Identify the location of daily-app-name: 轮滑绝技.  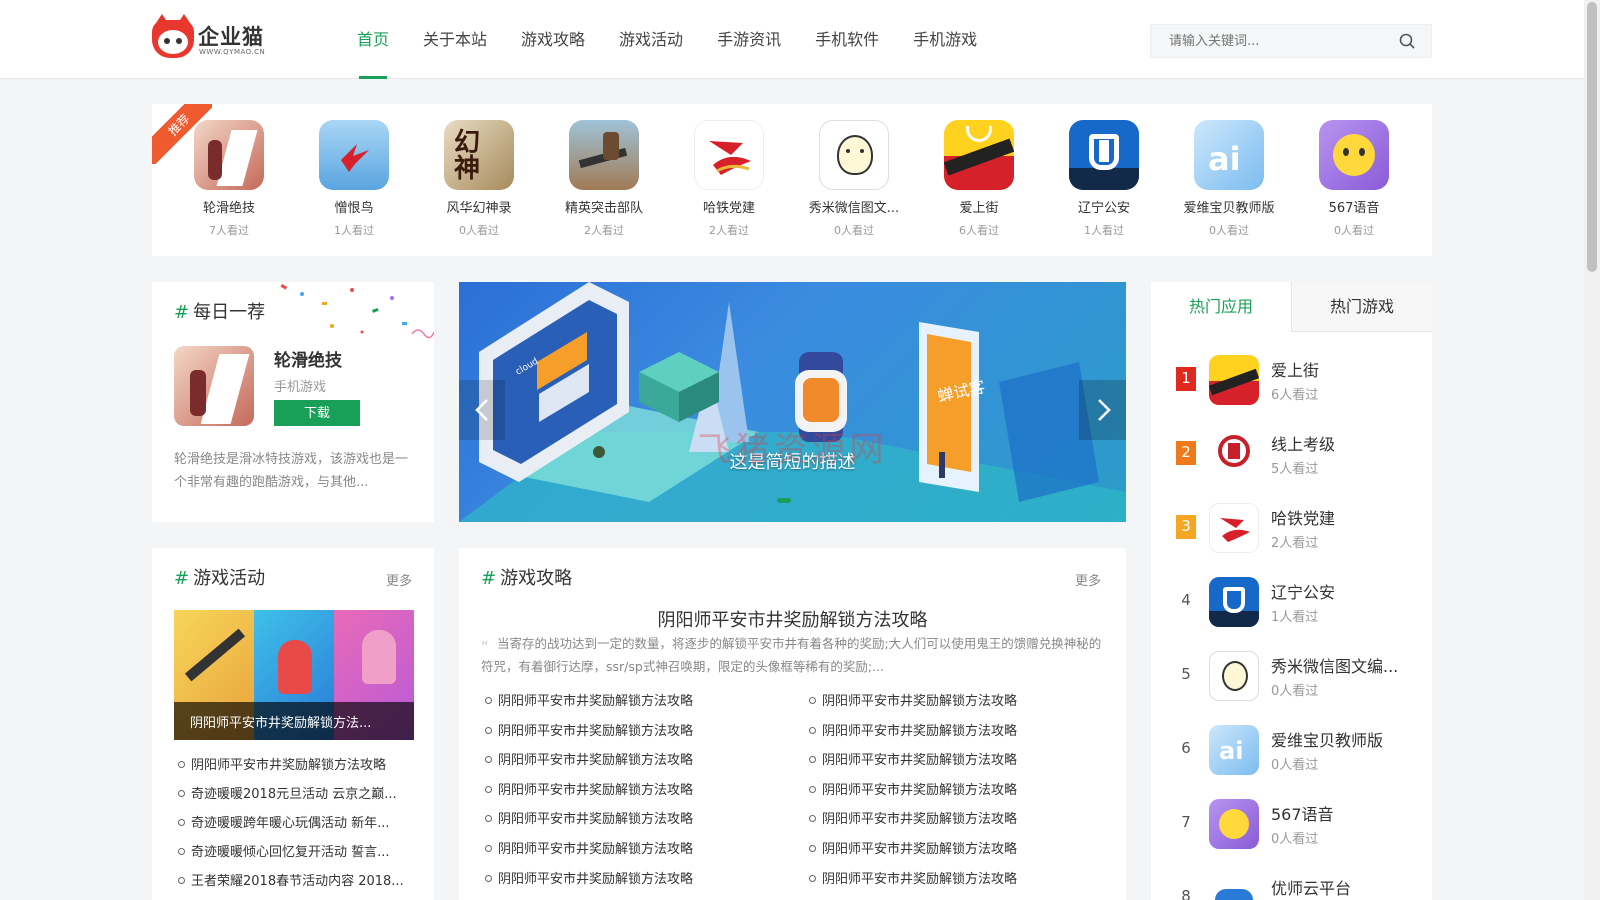
(308, 358).